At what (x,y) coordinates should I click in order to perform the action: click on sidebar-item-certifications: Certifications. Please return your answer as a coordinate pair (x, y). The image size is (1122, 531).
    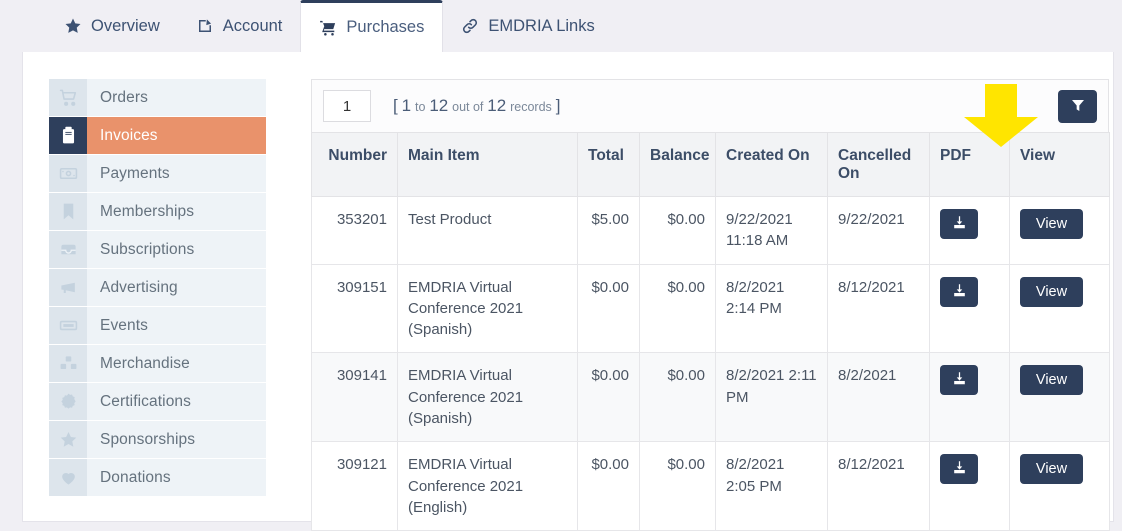
    Looking at the image, I should click on (157, 402).